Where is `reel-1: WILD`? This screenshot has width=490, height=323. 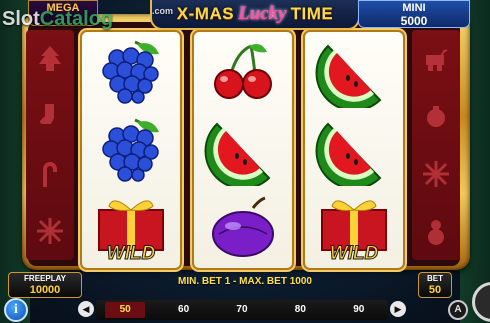
reel-1: WILD is located at coordinates (131, 150).